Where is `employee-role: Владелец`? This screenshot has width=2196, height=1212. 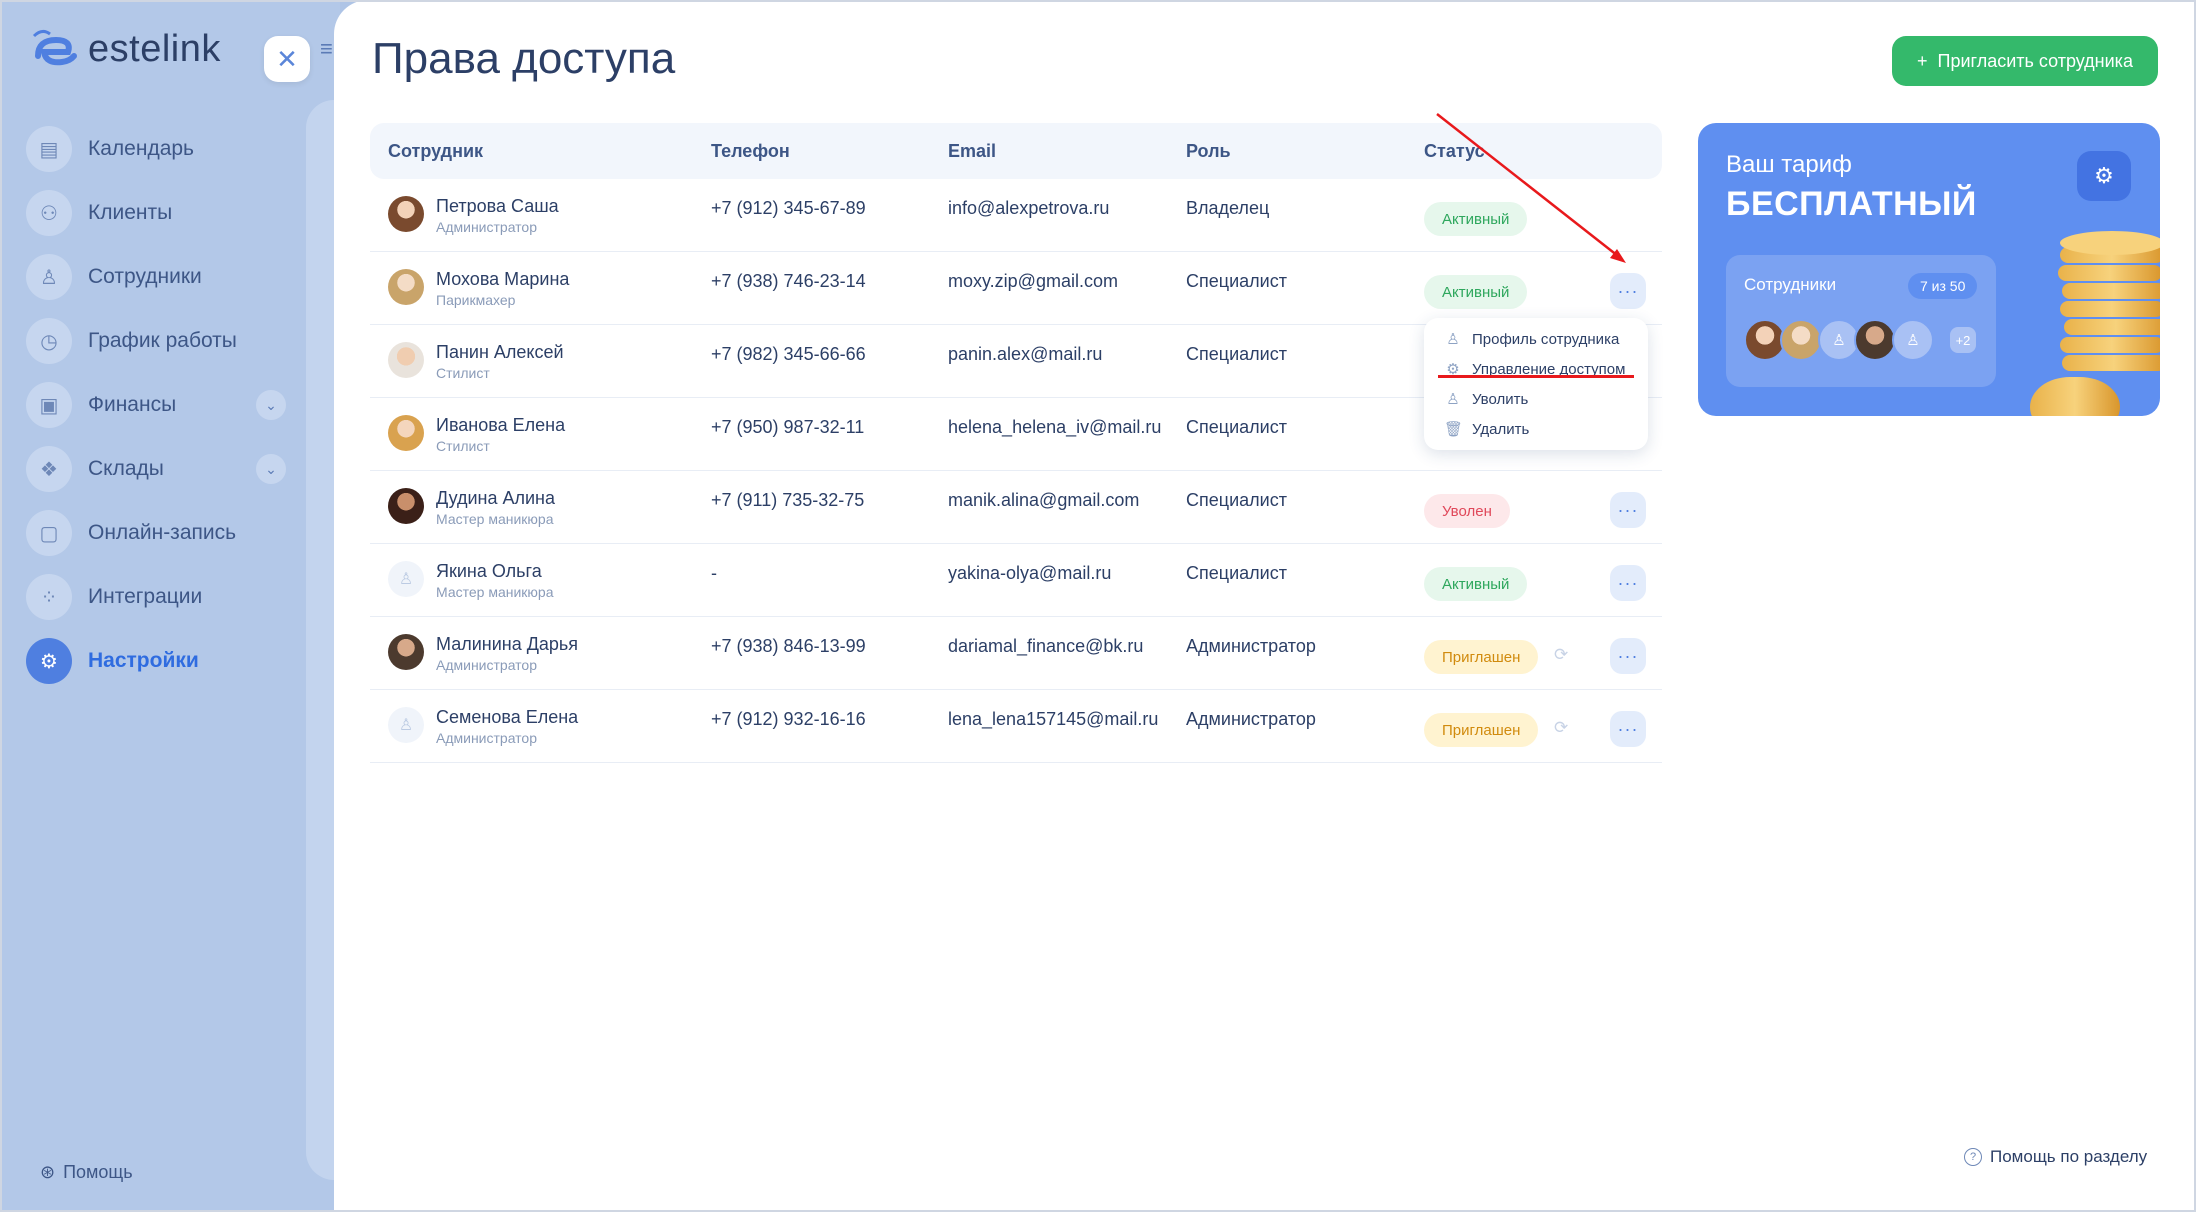 employee-role: Владелец is located at coordinates (1228, 208).